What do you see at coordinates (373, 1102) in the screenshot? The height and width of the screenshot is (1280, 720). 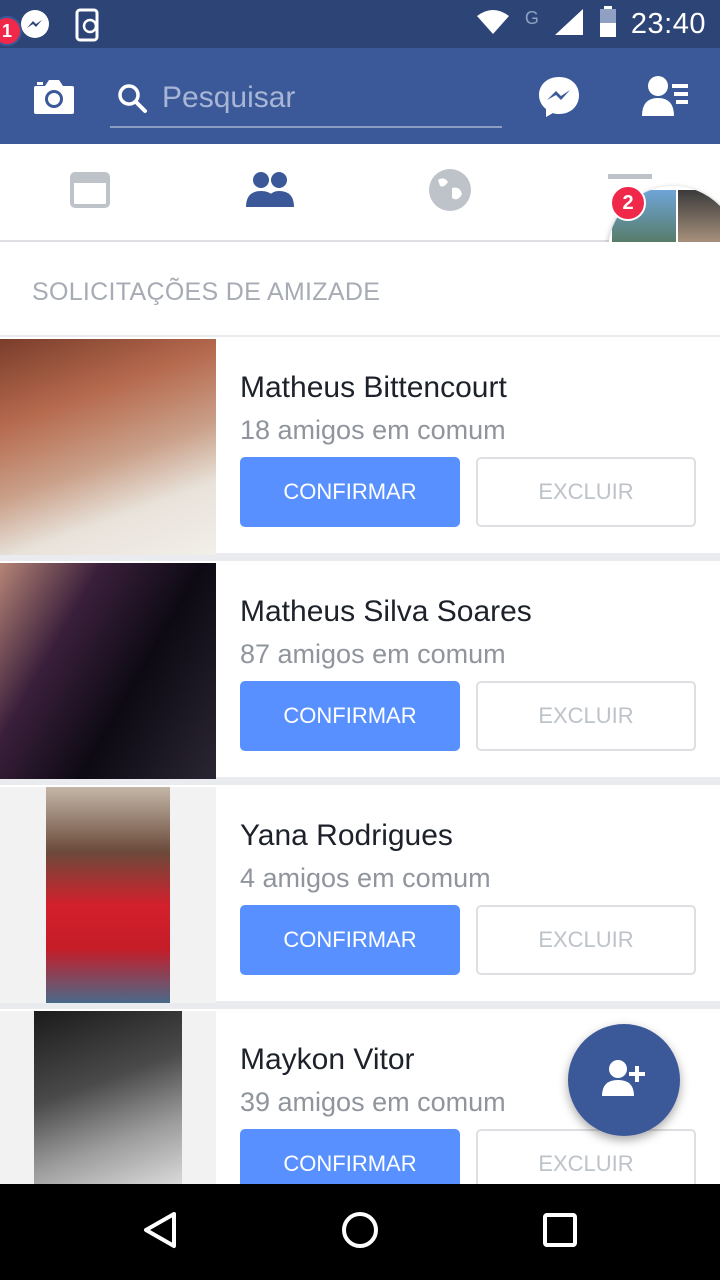 I see `mutual-friends-count: 39 amigos em comum` at bounding box center [373, 1102].